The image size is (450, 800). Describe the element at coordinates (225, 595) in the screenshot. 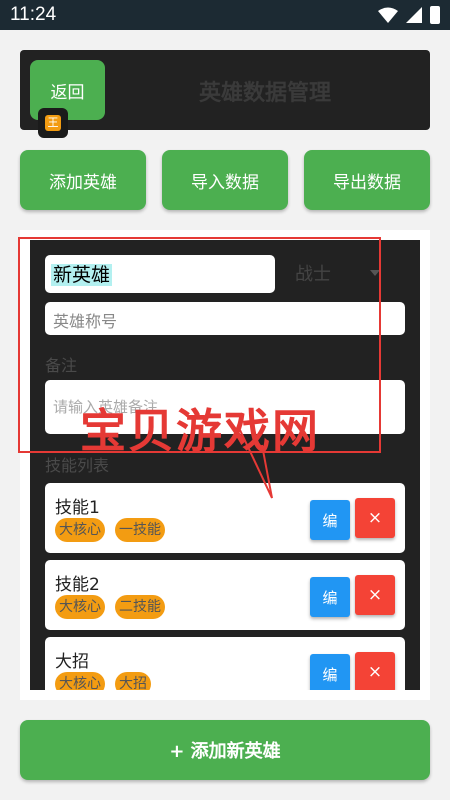

I see `skill-card: 技能2 大核心 二技能 编 ×` at that location.